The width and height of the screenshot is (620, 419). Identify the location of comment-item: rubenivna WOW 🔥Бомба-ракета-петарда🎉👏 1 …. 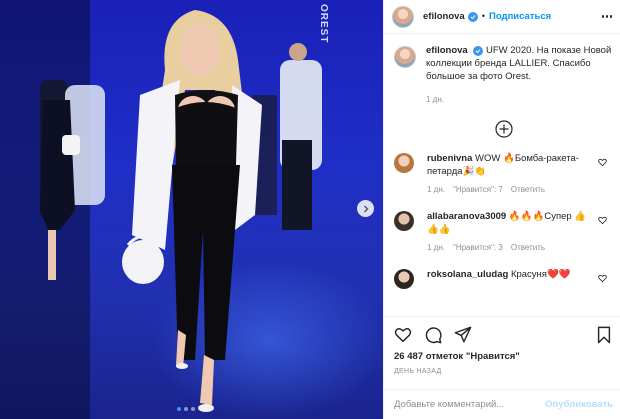
(503, 174).